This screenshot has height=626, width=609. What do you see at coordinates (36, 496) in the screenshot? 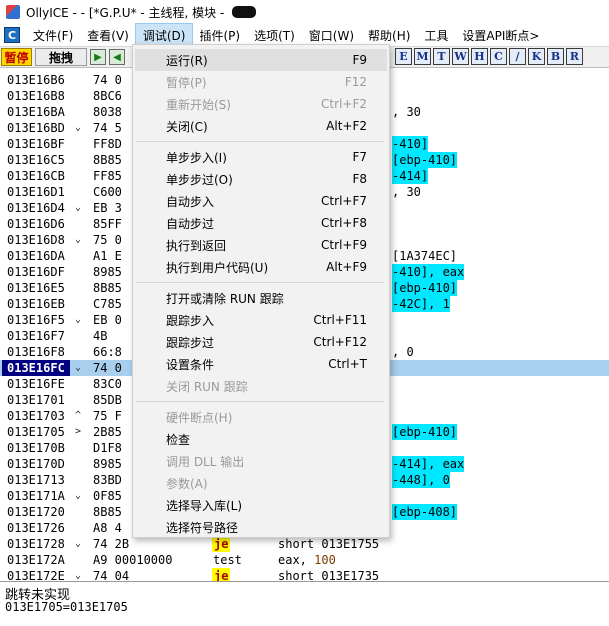
I see `address-cell: 013E171A` at bounding box center [36, 496].